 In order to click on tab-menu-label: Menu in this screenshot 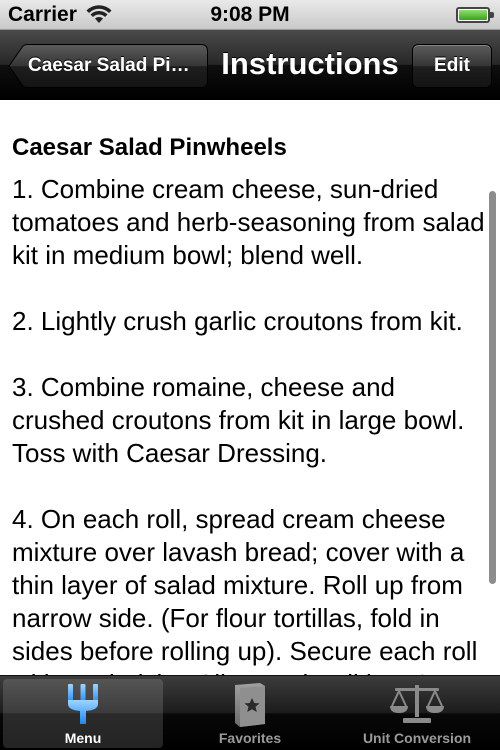, I will do `click(83, 738)`.